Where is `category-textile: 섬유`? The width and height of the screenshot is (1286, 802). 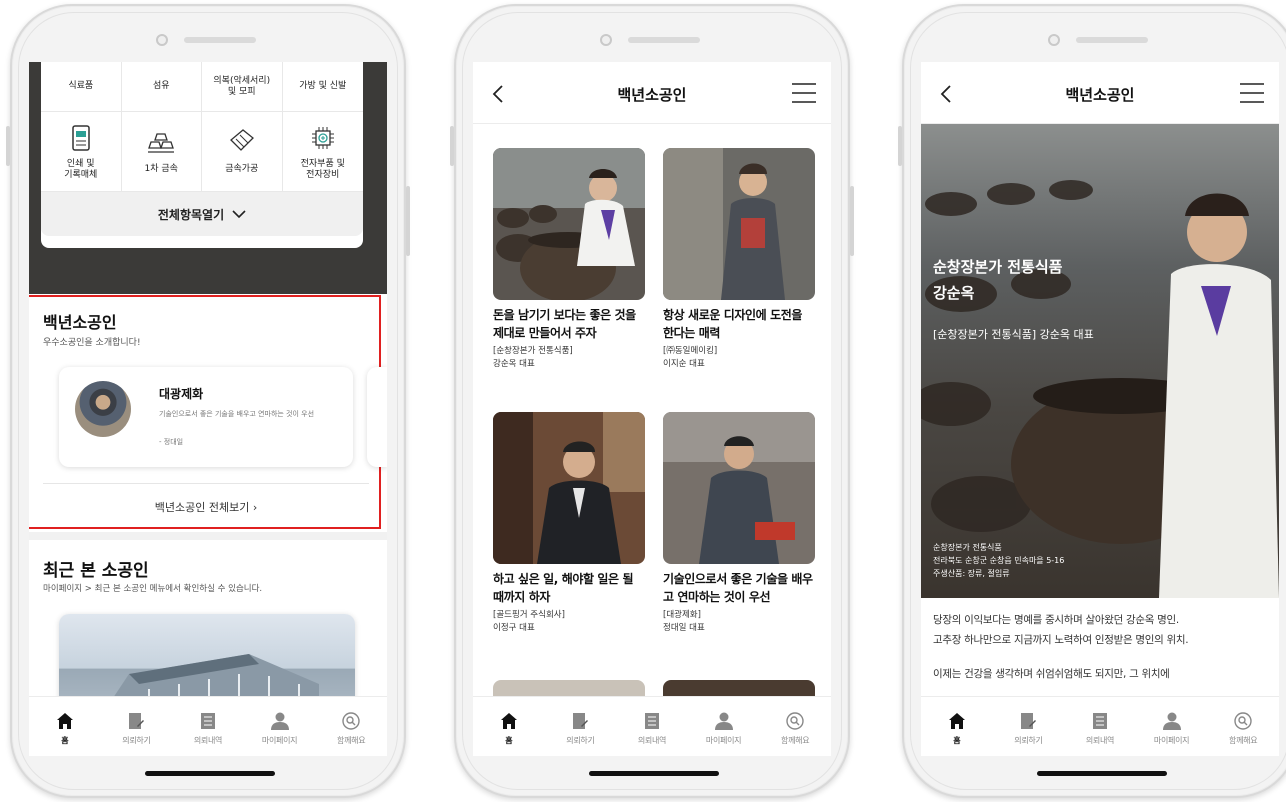
category-textile: 섬유 is located at coordinates (161, 87).